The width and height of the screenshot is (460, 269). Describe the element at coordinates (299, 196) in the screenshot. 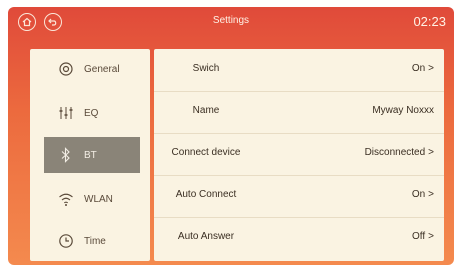

I see `setting-row-auto-connect: Auto Connect On >` at that location.